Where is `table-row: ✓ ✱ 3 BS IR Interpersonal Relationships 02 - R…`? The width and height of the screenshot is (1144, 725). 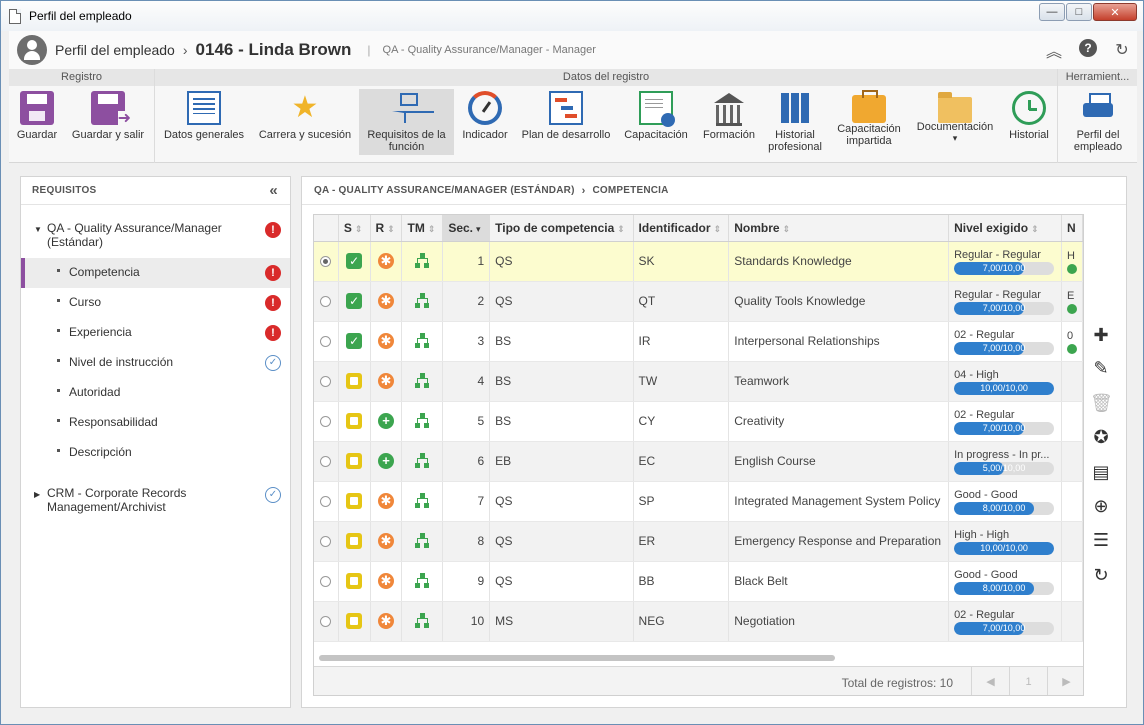
table-row: ✓ ✱ 3 BS IR Interpersonal Relationships 02 - R… is located at coordinates (698, 341).